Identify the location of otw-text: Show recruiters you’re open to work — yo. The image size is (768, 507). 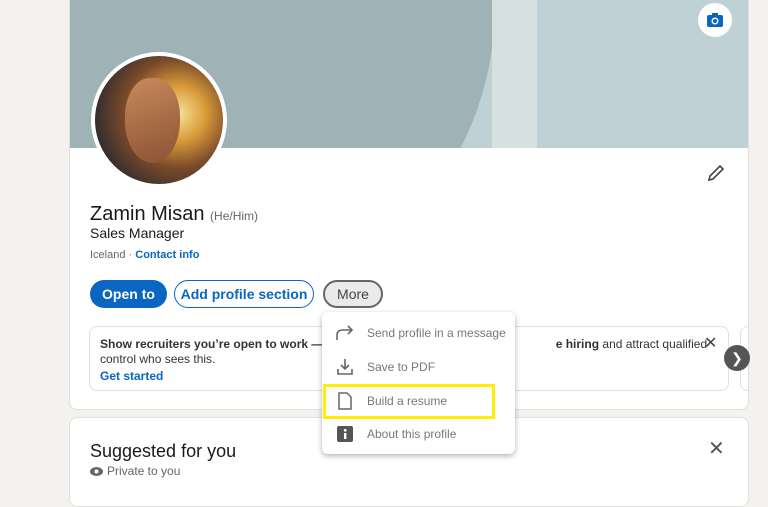
(220, 344).